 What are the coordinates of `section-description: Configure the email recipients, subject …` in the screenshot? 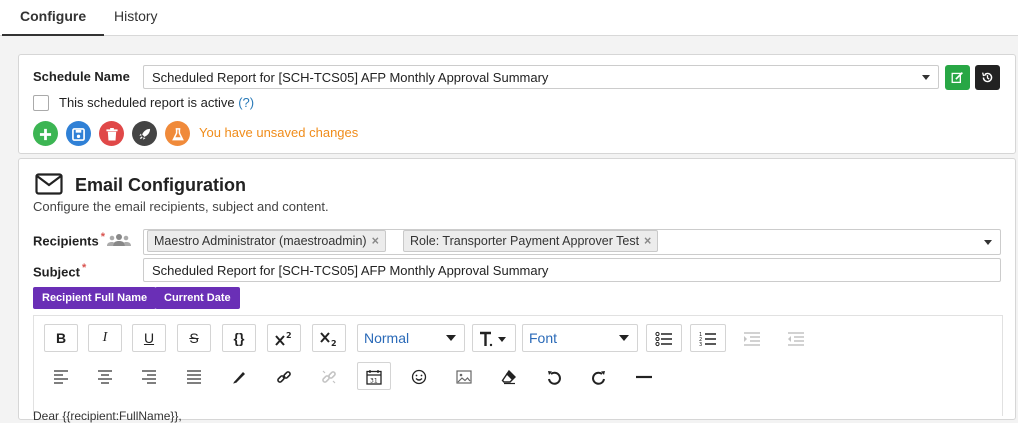 It's located at (181, 206).